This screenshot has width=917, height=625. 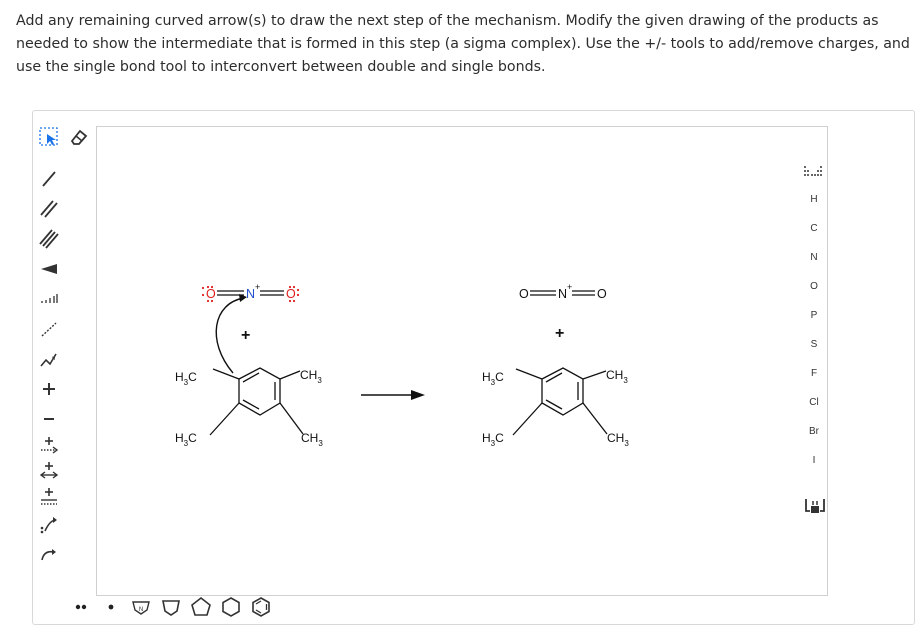 I want to click on reactant-n: N, so click(x=250, y=294).